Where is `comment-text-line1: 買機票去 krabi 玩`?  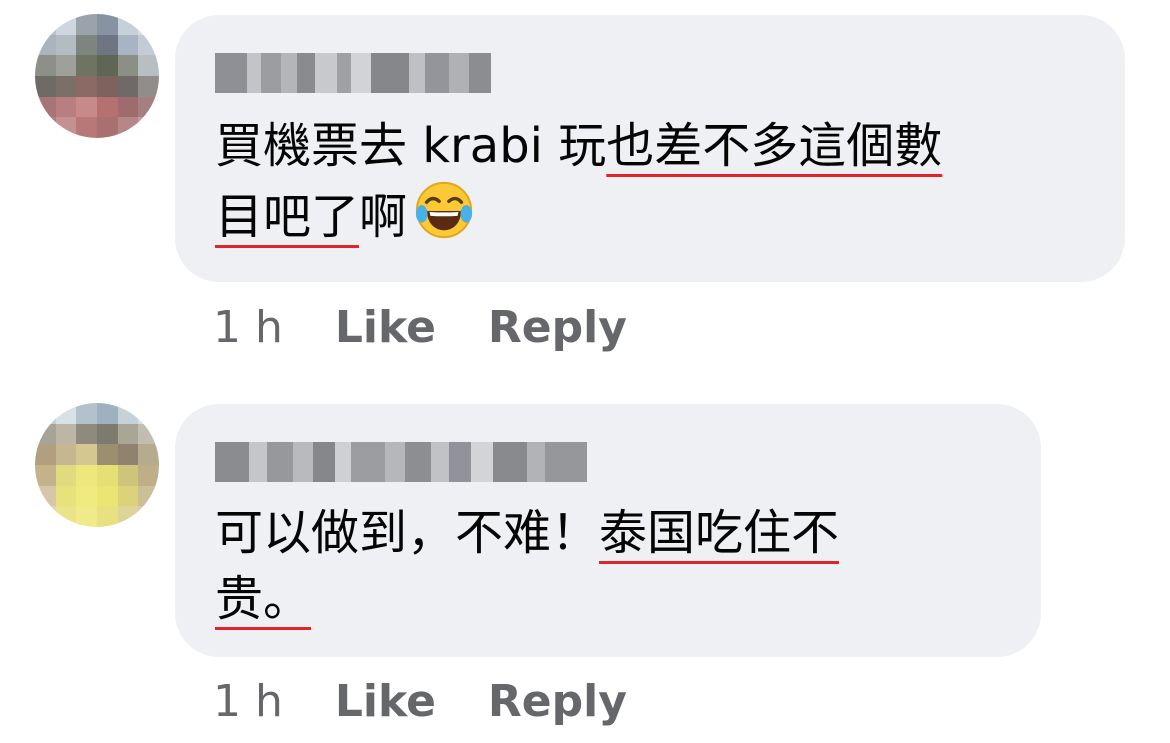
comment-text-line1: 買機票去 krabi 玩 is located at coordinates (411, 146).